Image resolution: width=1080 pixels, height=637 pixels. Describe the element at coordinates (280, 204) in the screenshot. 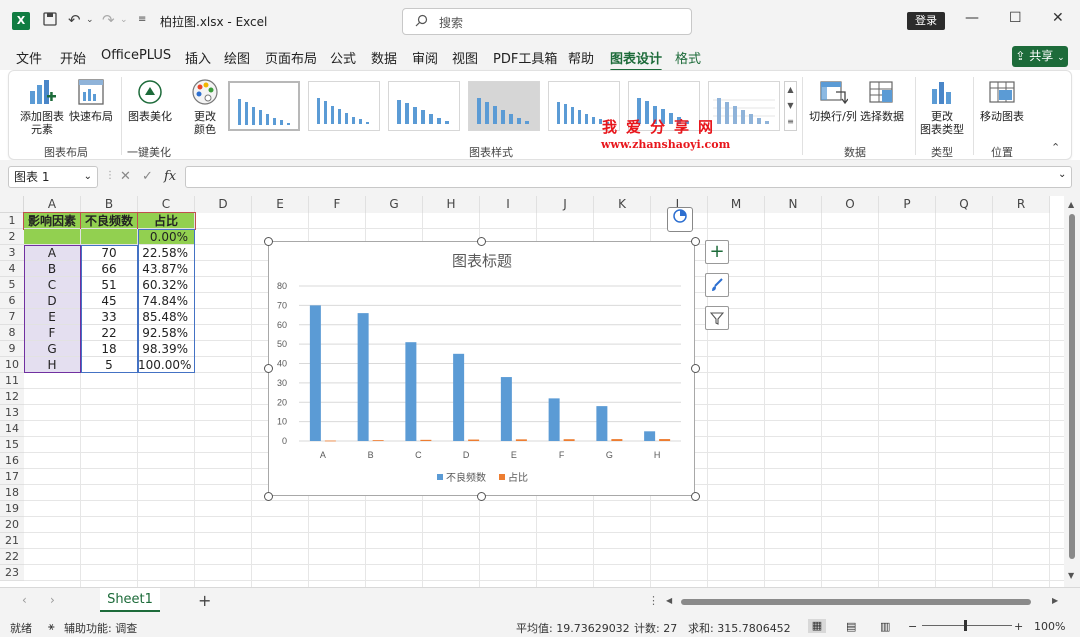

I see `column-header-e: E` at that location.